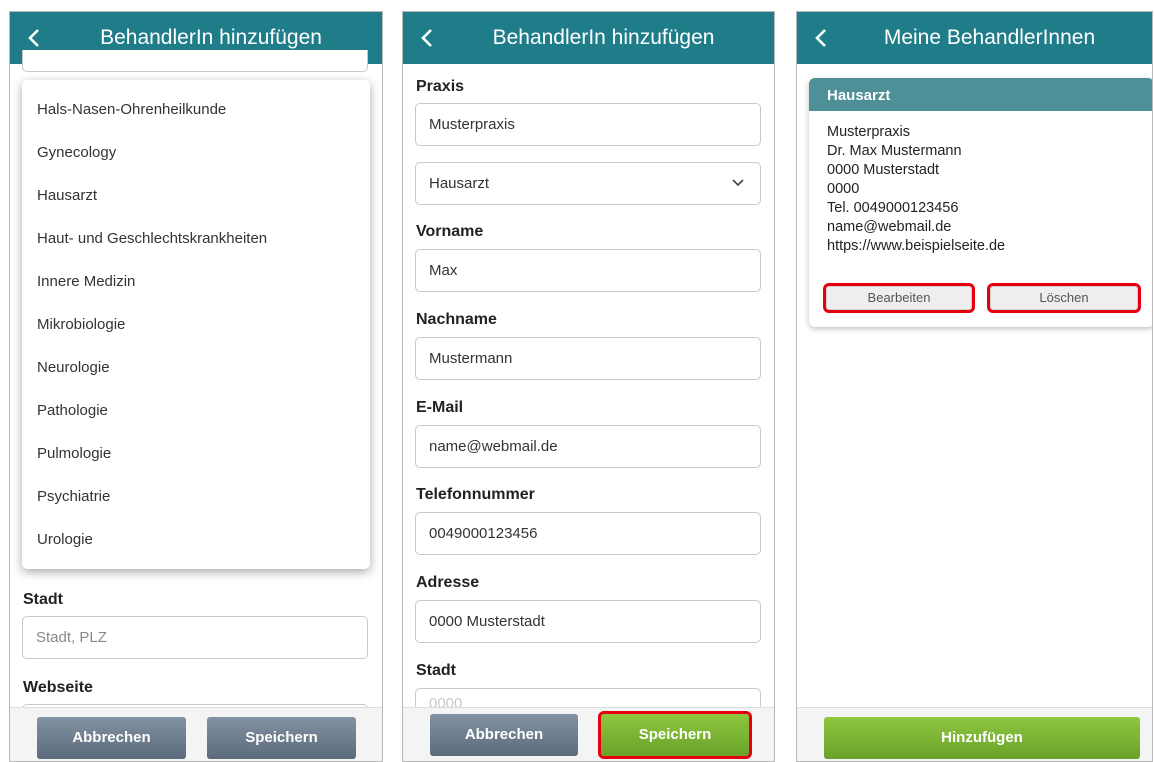 The width and height of the screenshot is (1154, 762). I want to click on card-phone: Tel. 0049000123456, so click(893, 208).